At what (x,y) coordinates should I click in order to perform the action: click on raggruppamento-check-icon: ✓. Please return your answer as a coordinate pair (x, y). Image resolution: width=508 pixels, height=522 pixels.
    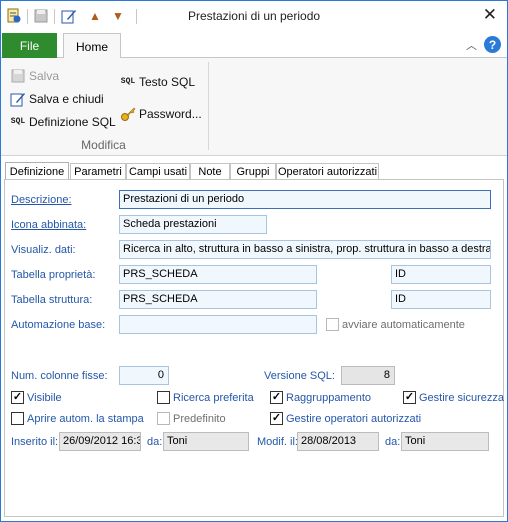
    Looking at the image, I should click on (276, 397).